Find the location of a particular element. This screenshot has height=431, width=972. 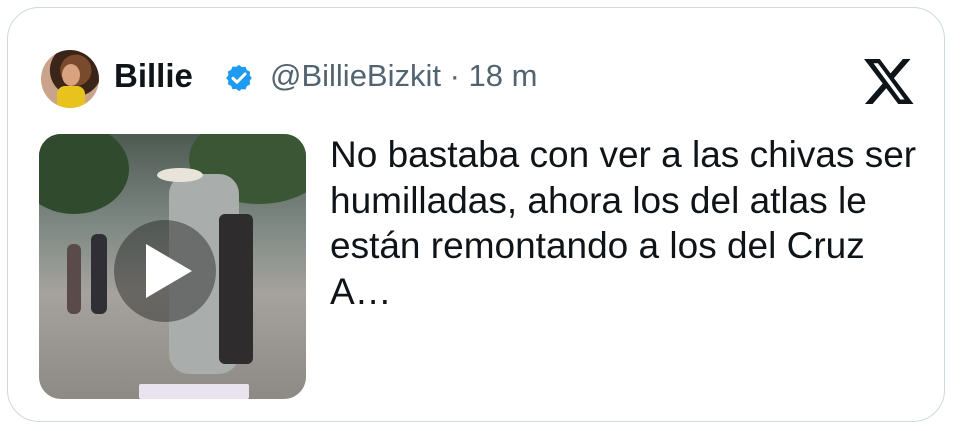

author-name: Billie is located at coordinates (153, 76).